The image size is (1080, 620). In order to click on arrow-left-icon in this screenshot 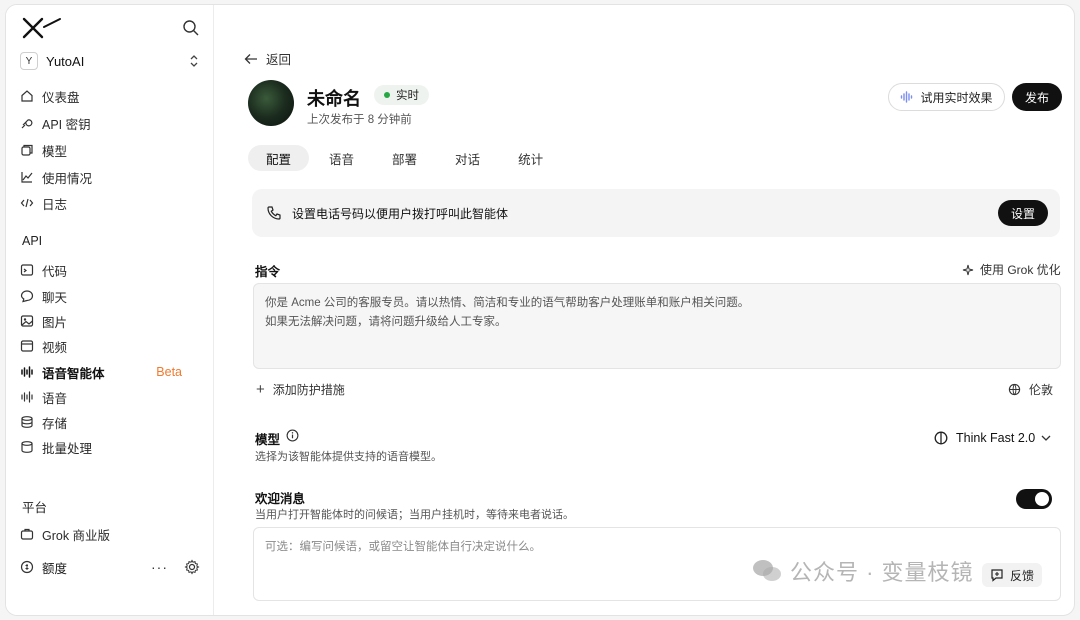, I will do `click(250, 58)`.